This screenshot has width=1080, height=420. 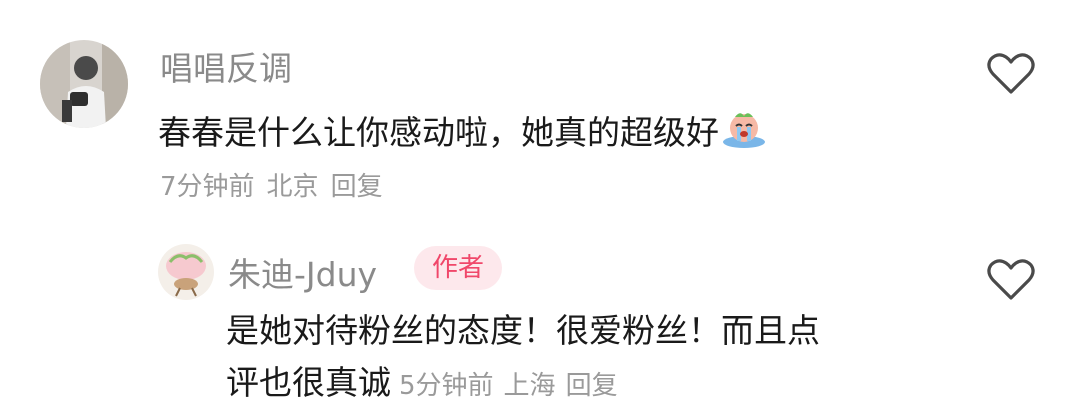 I want to click on reply-username: 朱迪-Jduy, so click(x=302, y=272).